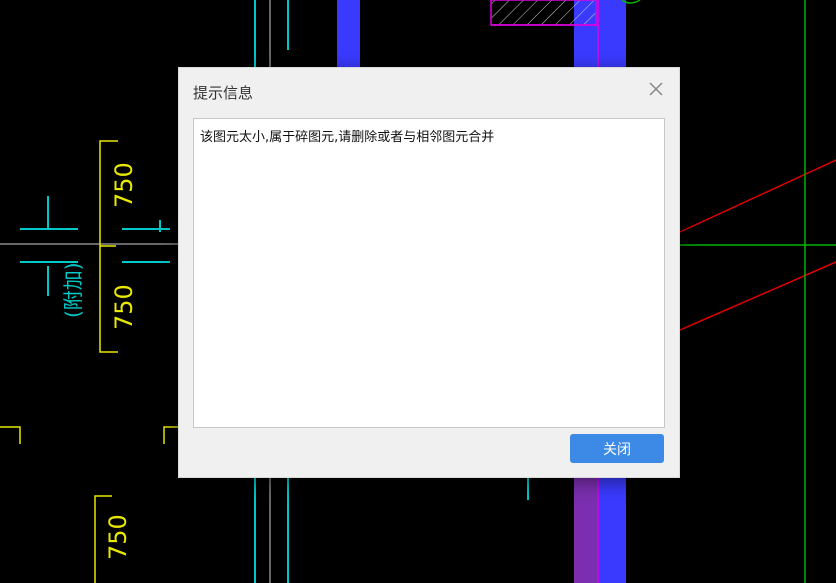  Describe the element at coordinates (223, 93) in the screenshot. I see `dialog-title: 提示信息` at that location.